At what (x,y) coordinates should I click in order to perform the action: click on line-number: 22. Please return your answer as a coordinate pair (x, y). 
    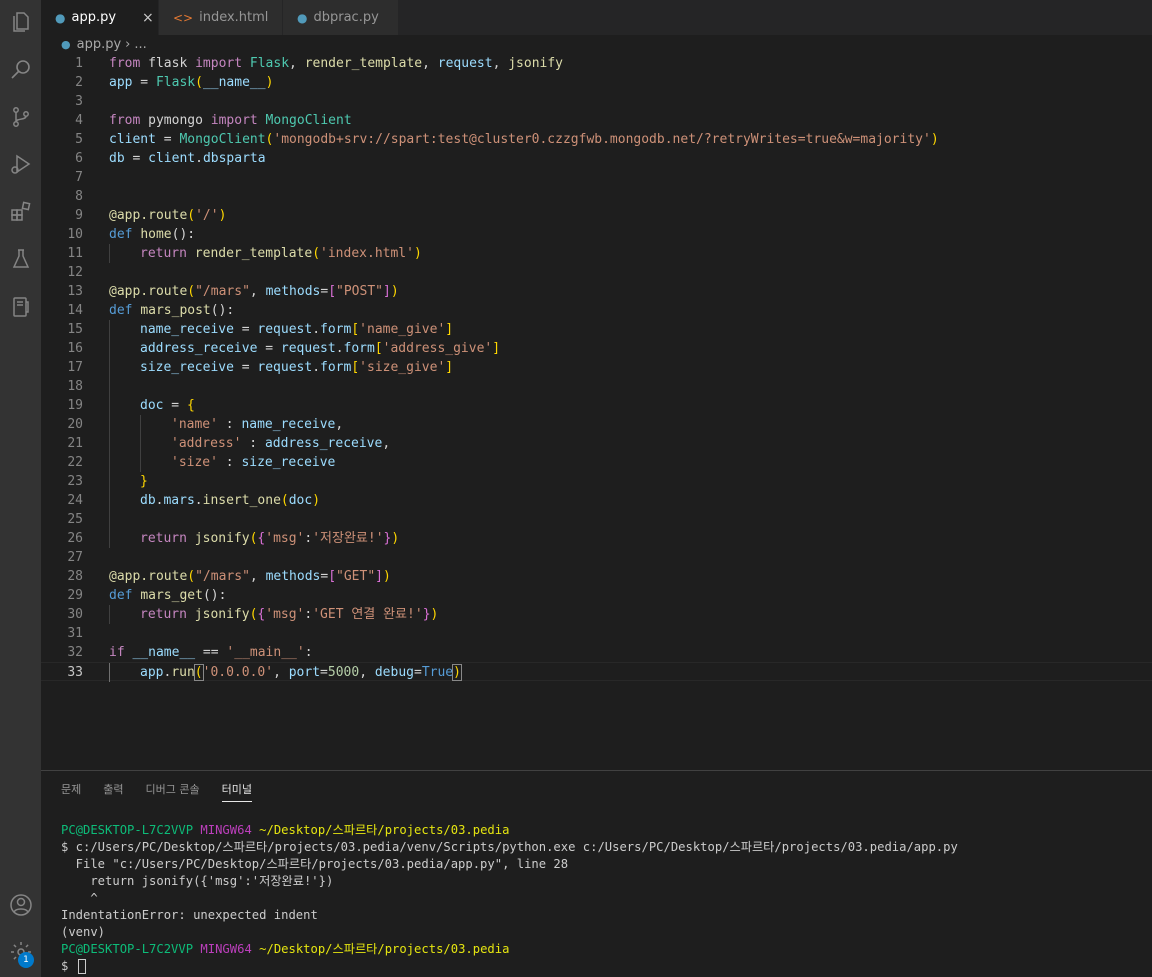
    Looking at the image, I should click on (75, 462).